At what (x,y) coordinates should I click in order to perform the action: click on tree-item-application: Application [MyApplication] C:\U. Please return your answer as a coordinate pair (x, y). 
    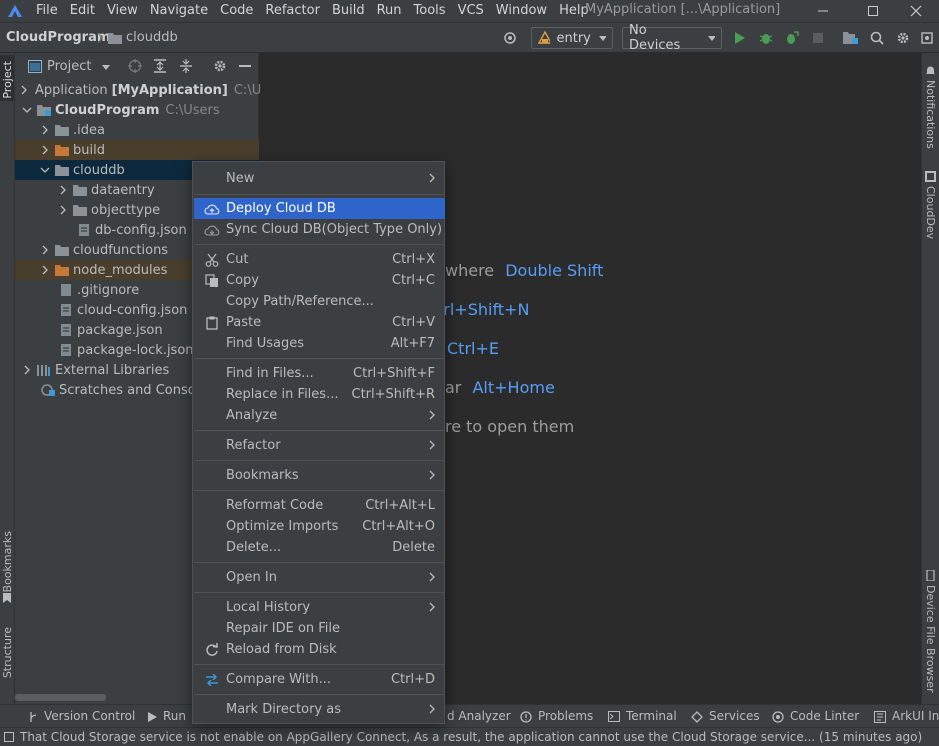
    Looking at the image, I should click on (138, 90).